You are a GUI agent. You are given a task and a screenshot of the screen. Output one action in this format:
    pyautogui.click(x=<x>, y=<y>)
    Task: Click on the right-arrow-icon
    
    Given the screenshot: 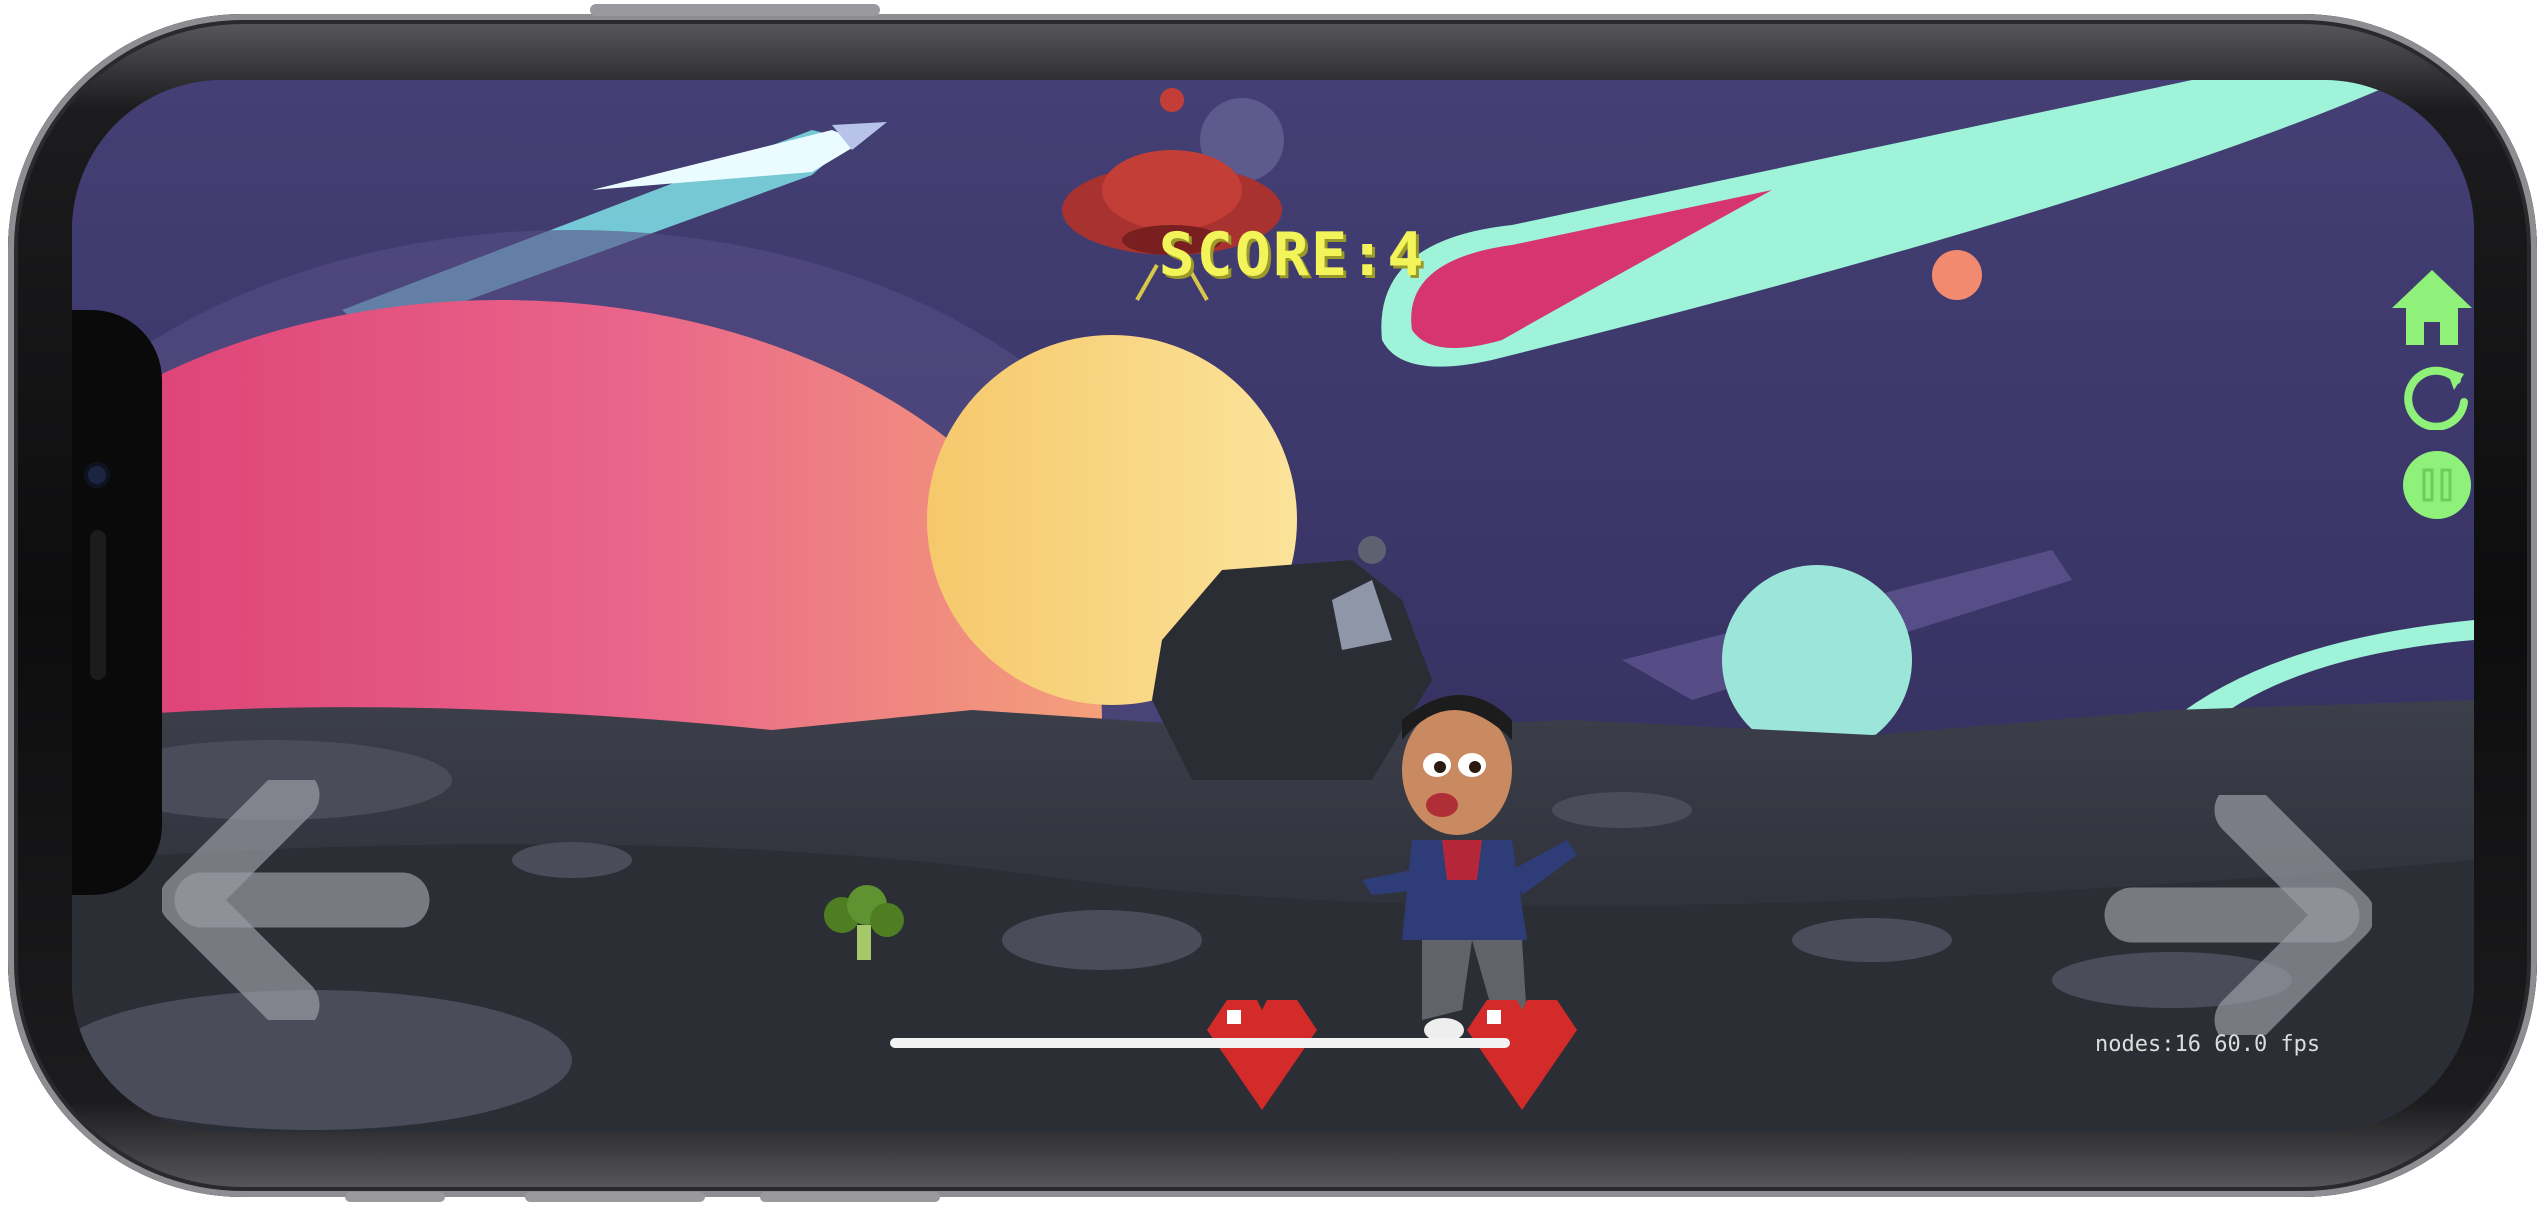 What is the action you would take?
    pyautogui.click(x=2238, y=915)
    